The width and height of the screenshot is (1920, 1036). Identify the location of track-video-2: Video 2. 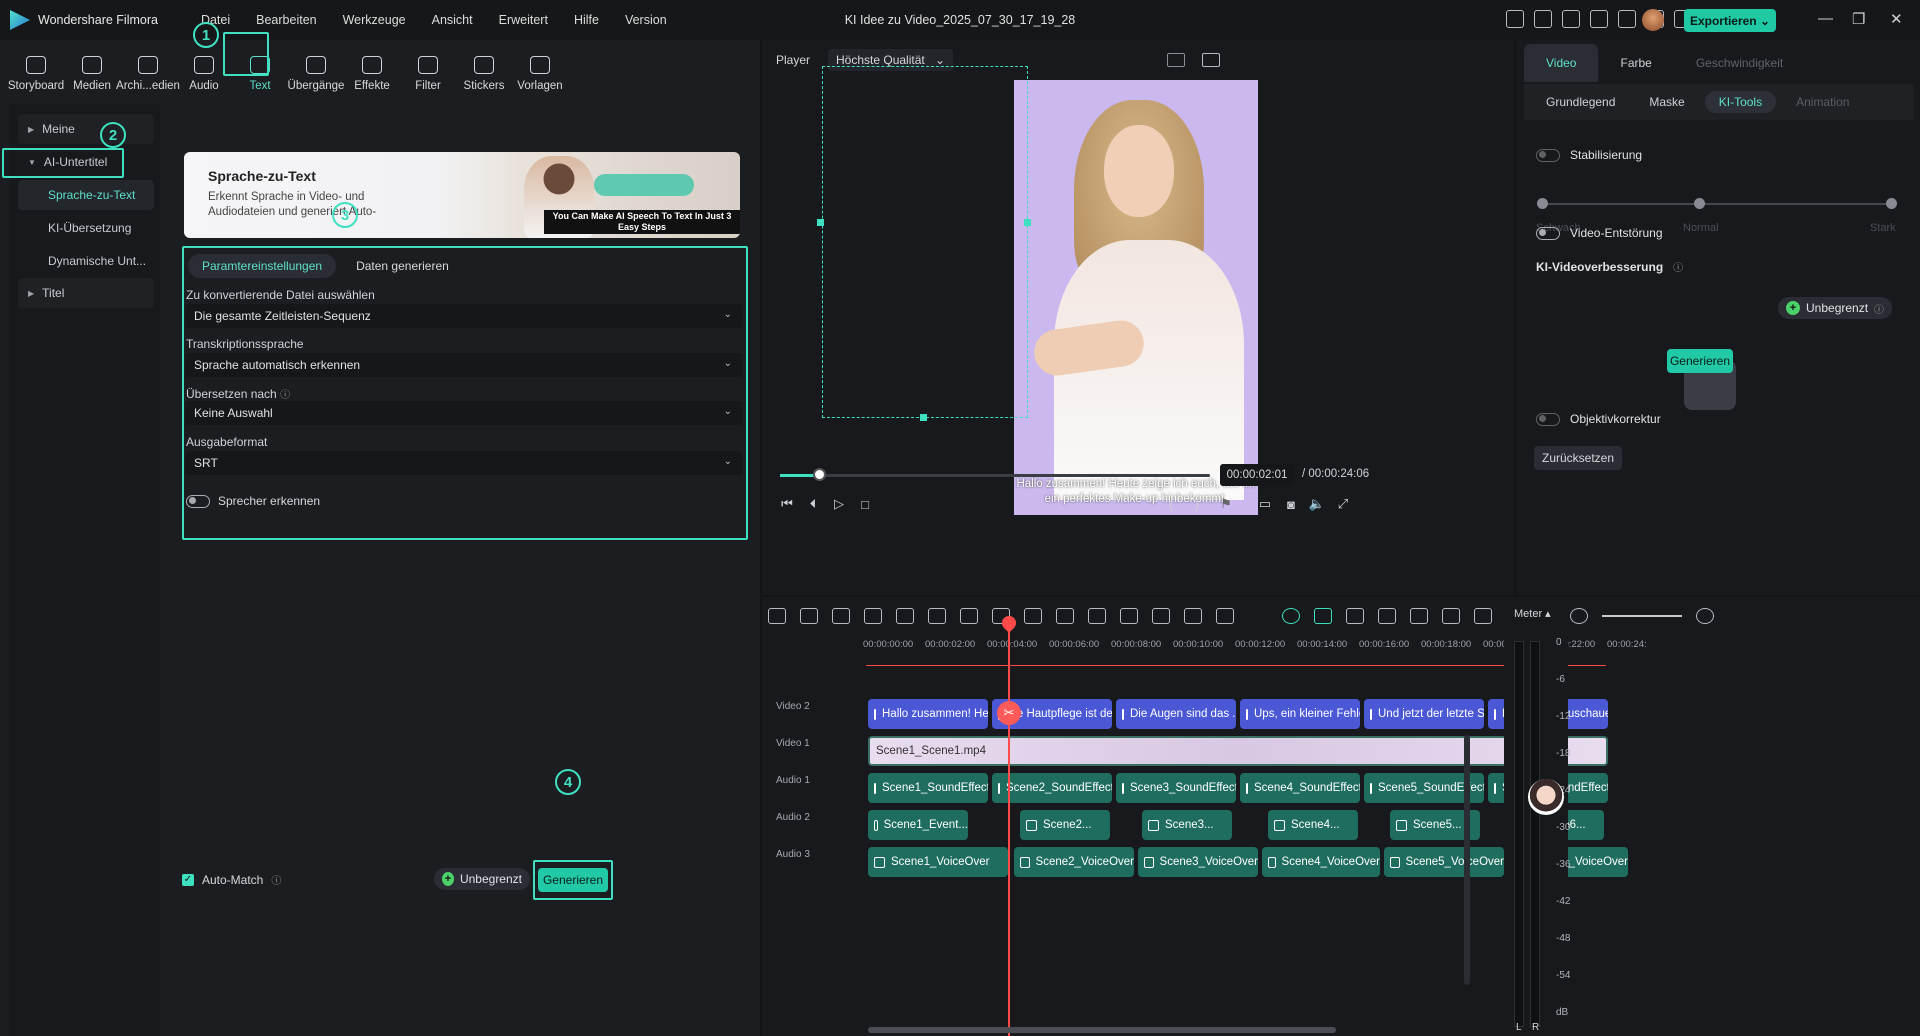
(828, 706).